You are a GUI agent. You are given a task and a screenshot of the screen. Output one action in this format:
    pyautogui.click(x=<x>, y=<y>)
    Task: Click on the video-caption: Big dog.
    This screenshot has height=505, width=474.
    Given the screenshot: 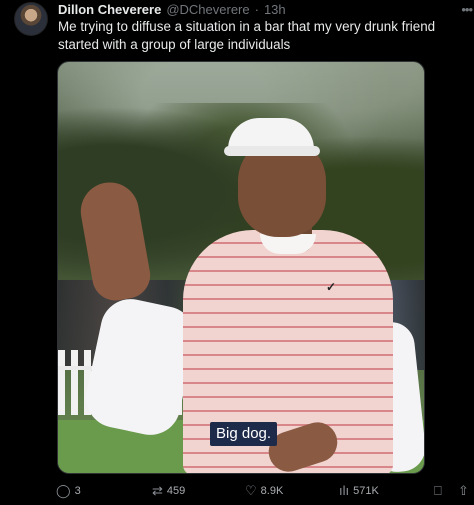 What is the action you would take?
    pyautogui.click(x=244, y=434)
    